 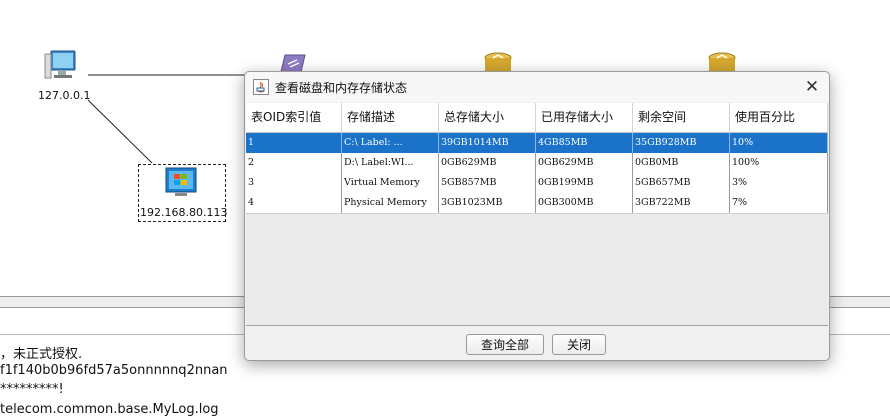 I want to click on cell-used: 0GB300MB, so click(x=584, y=203).